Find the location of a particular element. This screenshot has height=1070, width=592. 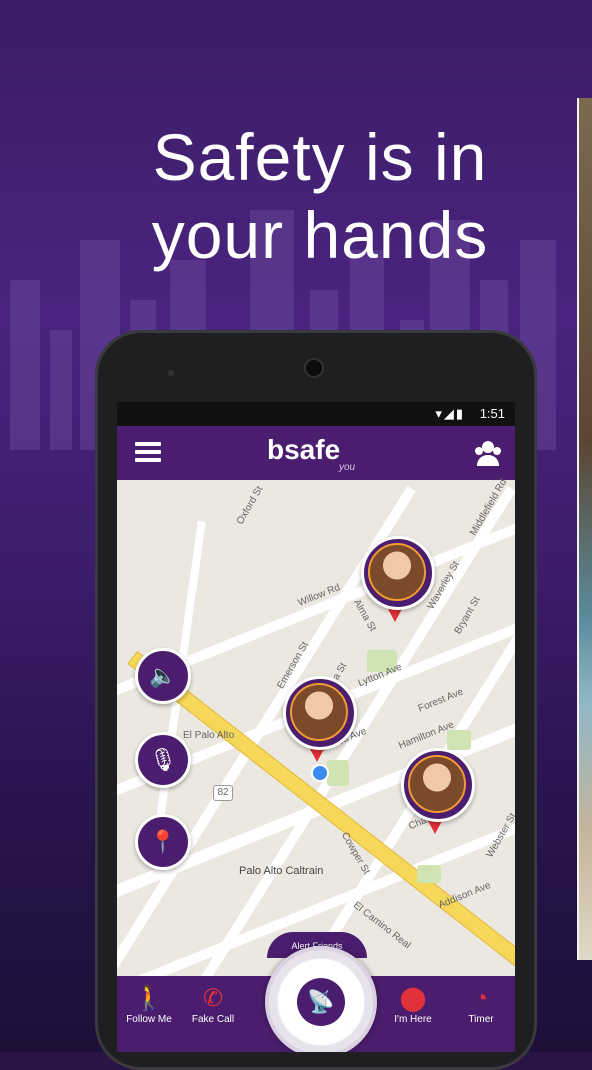

location-pins-icon: 📍 is located at coordinates (163, 841).